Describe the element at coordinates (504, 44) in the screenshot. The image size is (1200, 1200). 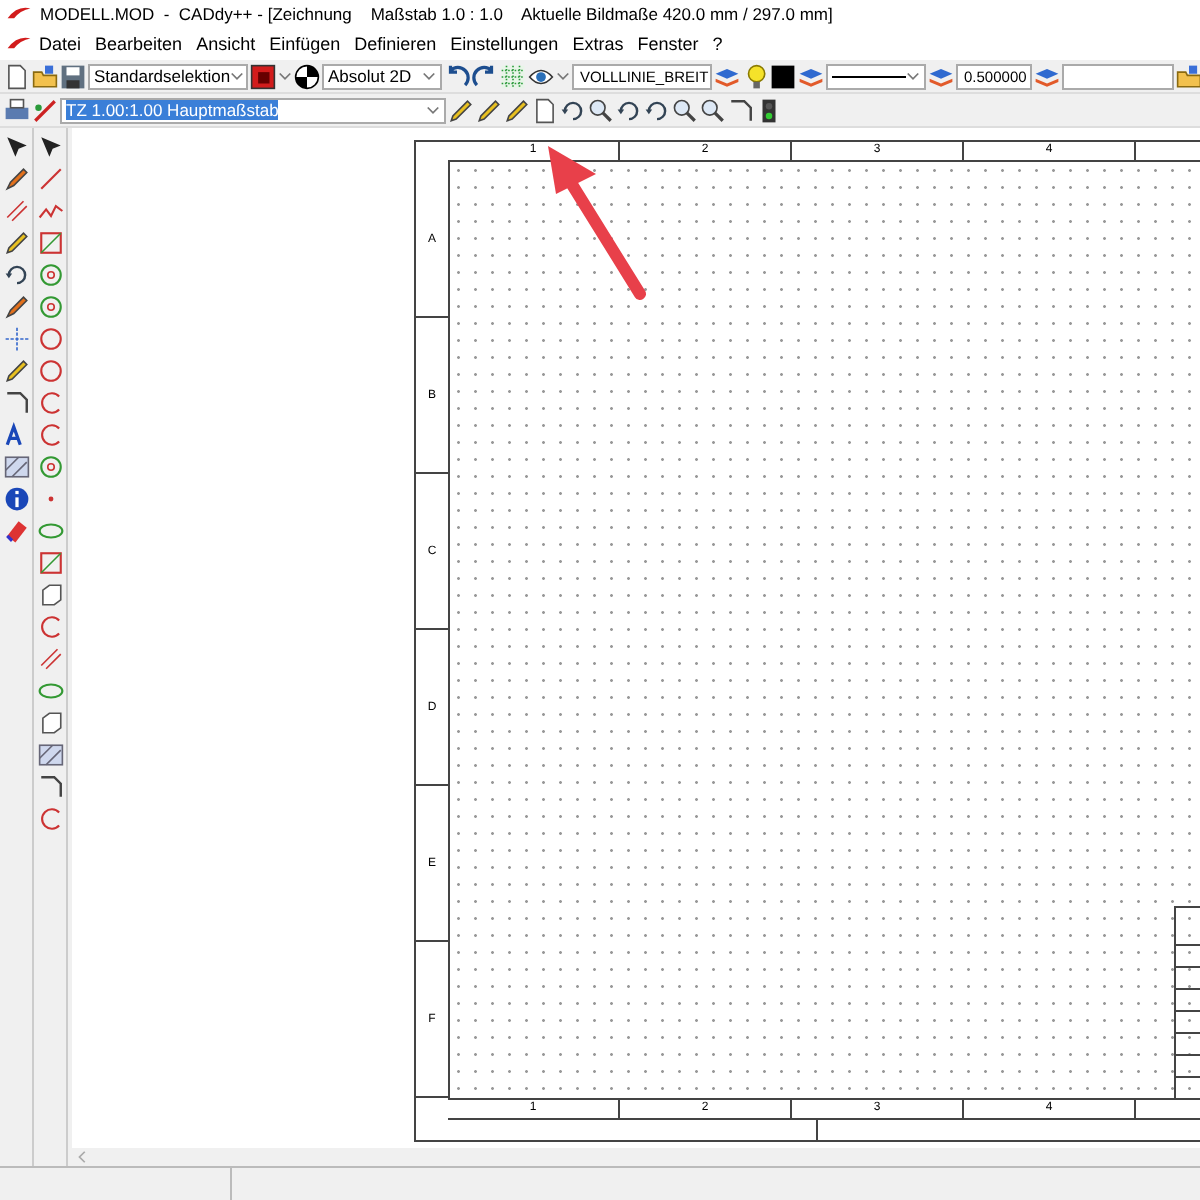
I see `menu-item: Einstellungen` at that location.